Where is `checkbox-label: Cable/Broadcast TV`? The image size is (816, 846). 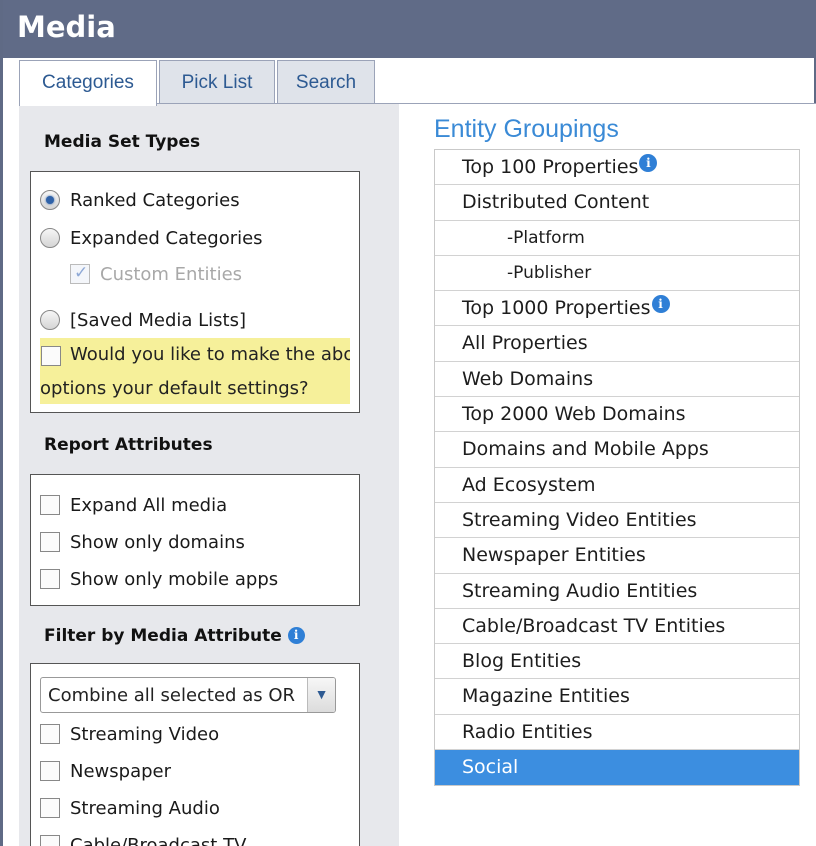 checkbox-label: Cable/Broadcast TV is located at coordinates (158, 840).